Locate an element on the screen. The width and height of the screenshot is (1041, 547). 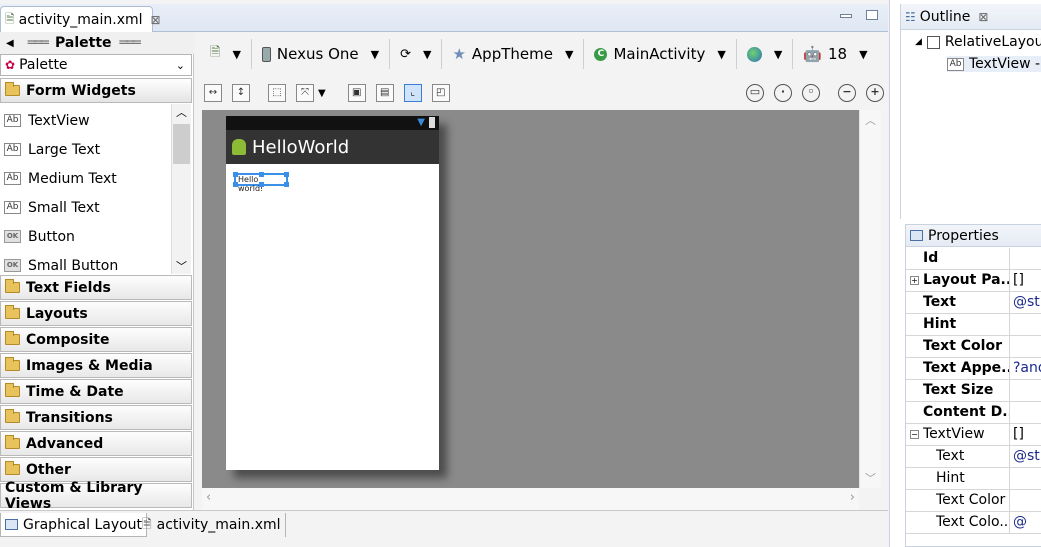
minimize-button is located at coordinates (846, 16).